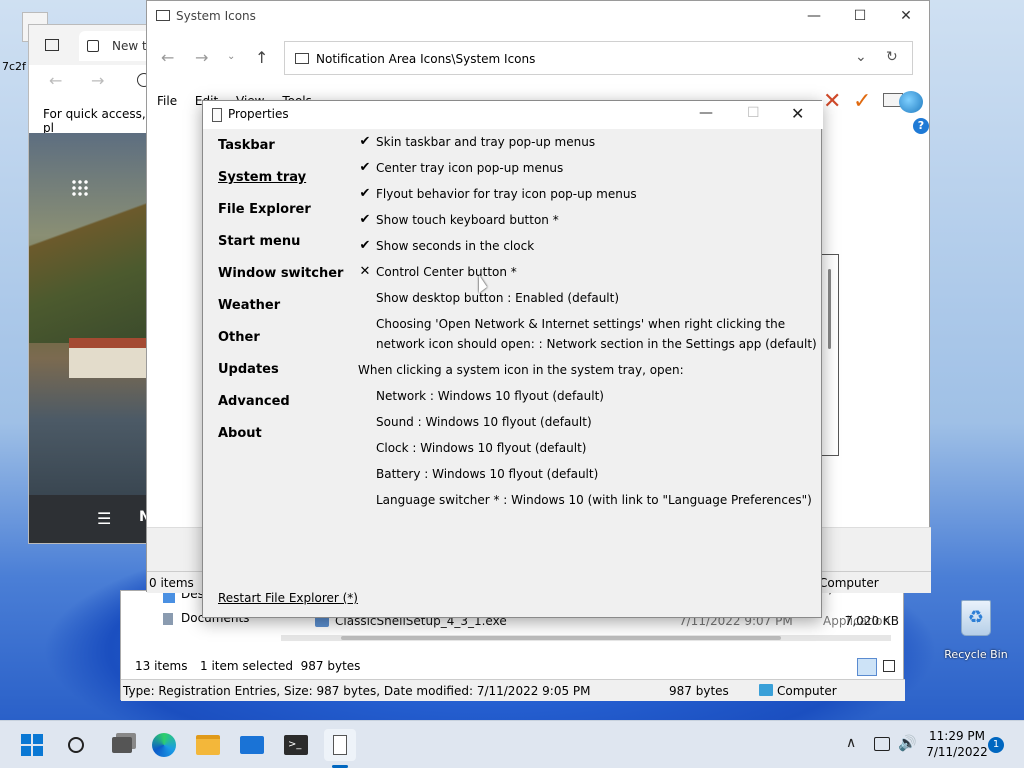  I want to click on dialog-minimize-button: —, so click(706, 113).